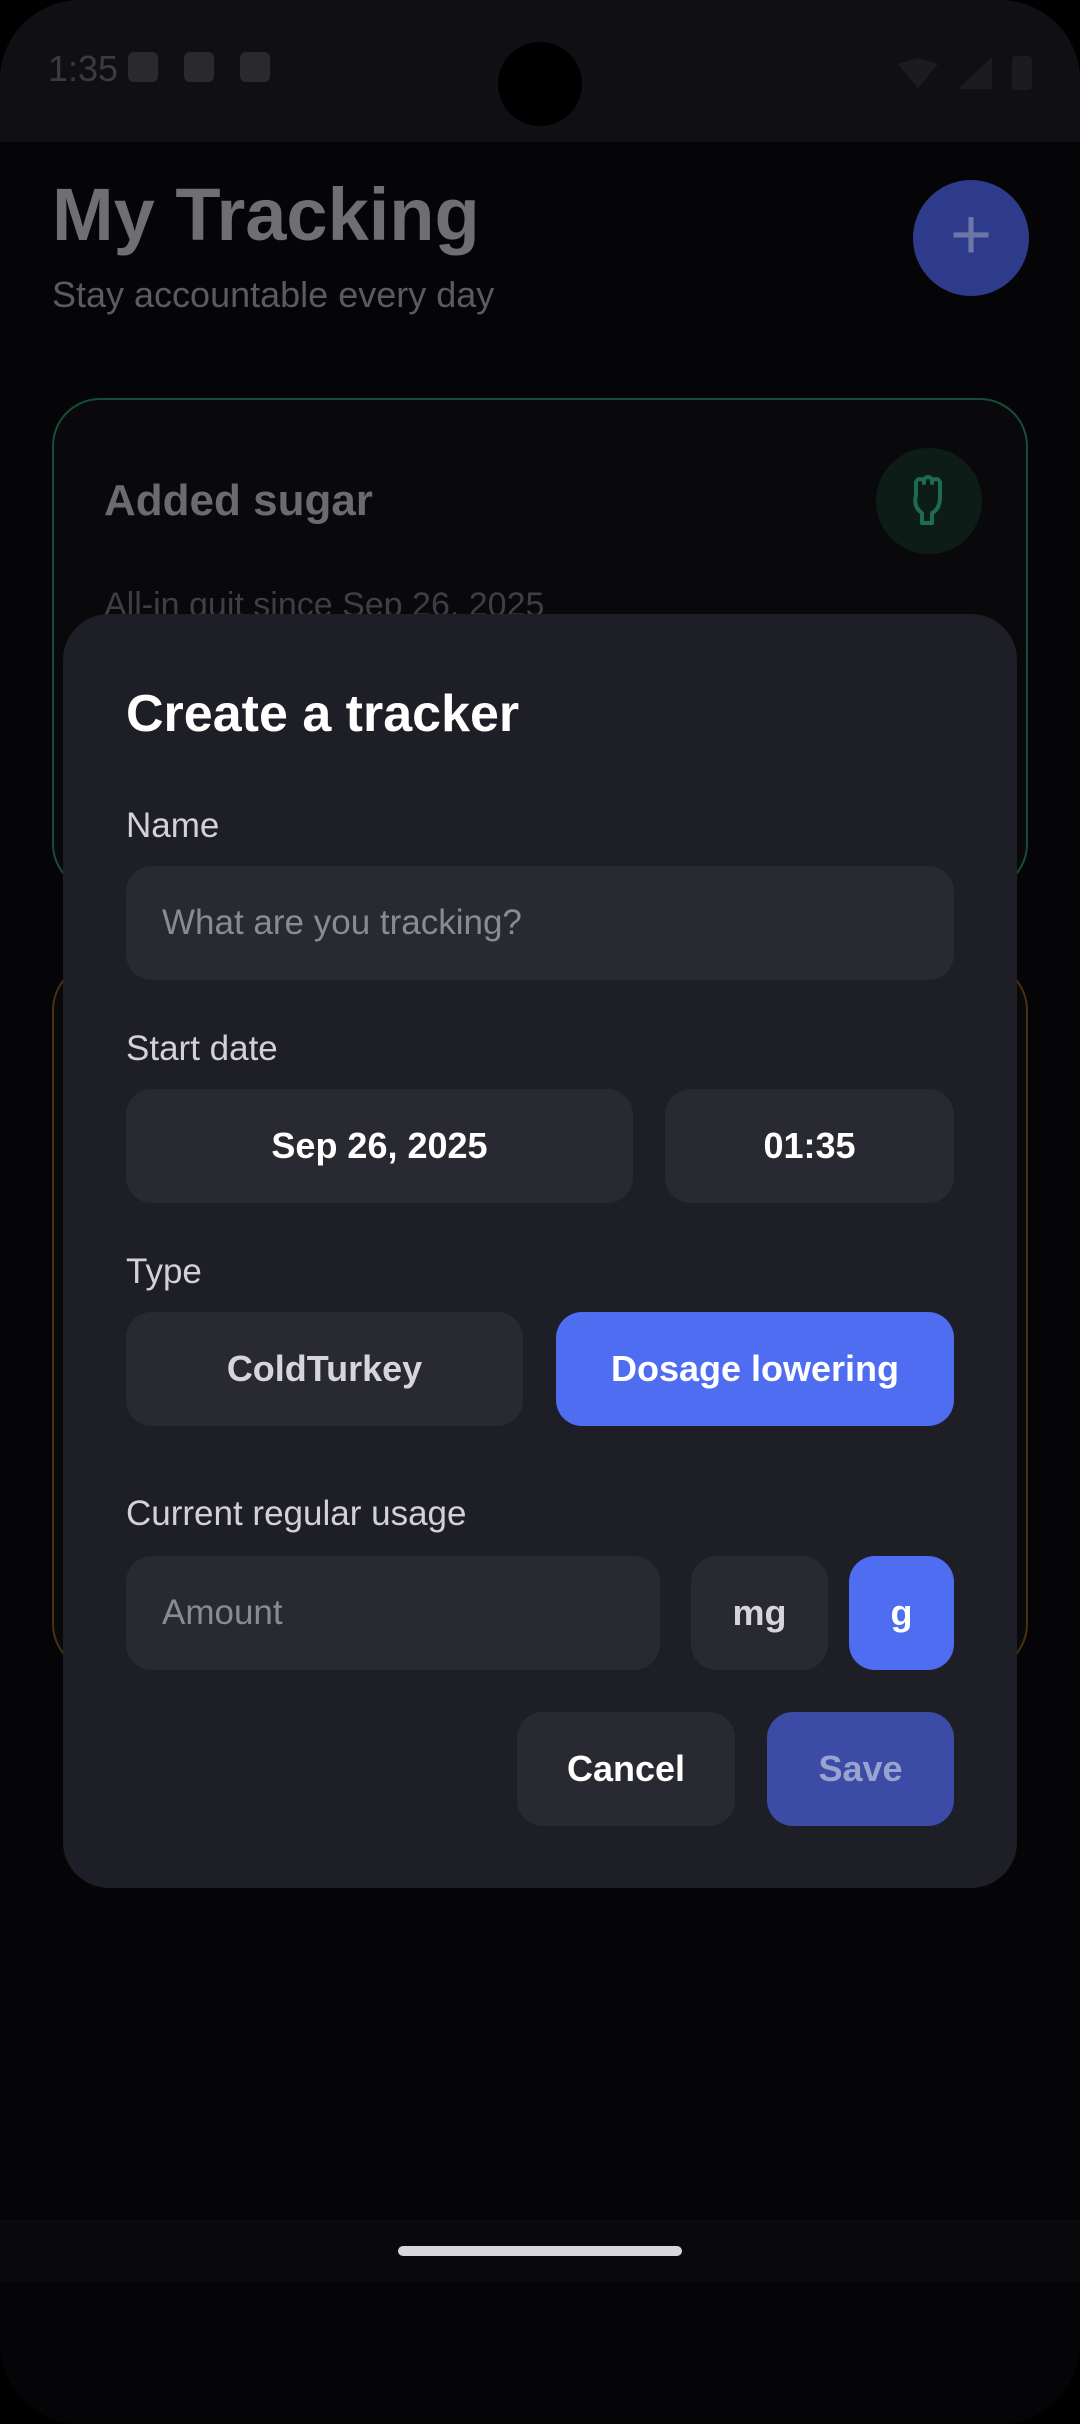 Image resolution: width=1080 pixels, height=2424 pixels. I want to click on unit-mg-button: mg, so click(759, 1613).